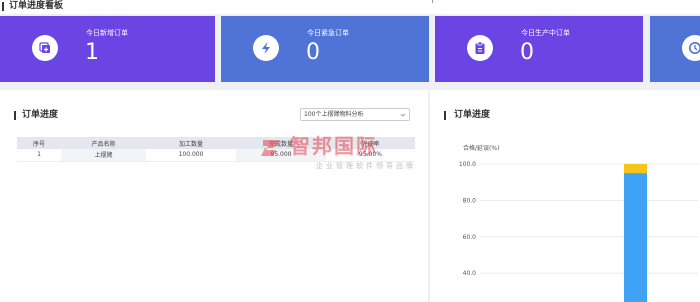 The width and height of the screenshot is (700, 302). What do you see at coordinates (334, 146) in the screenshot?
I see `watermark-main-text: 智邦国际` at bounding box center [334, 146].